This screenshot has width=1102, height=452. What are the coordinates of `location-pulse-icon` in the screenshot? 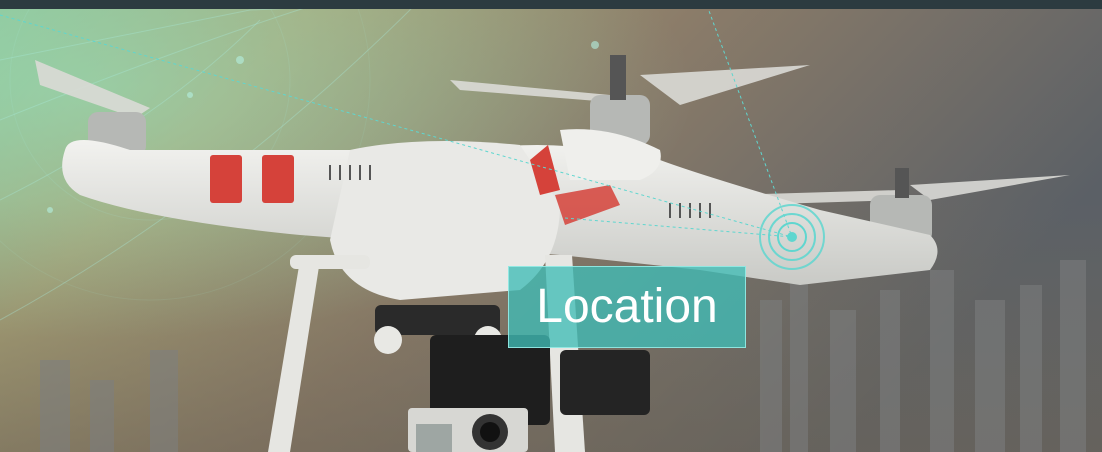 It's located at (792, 237).